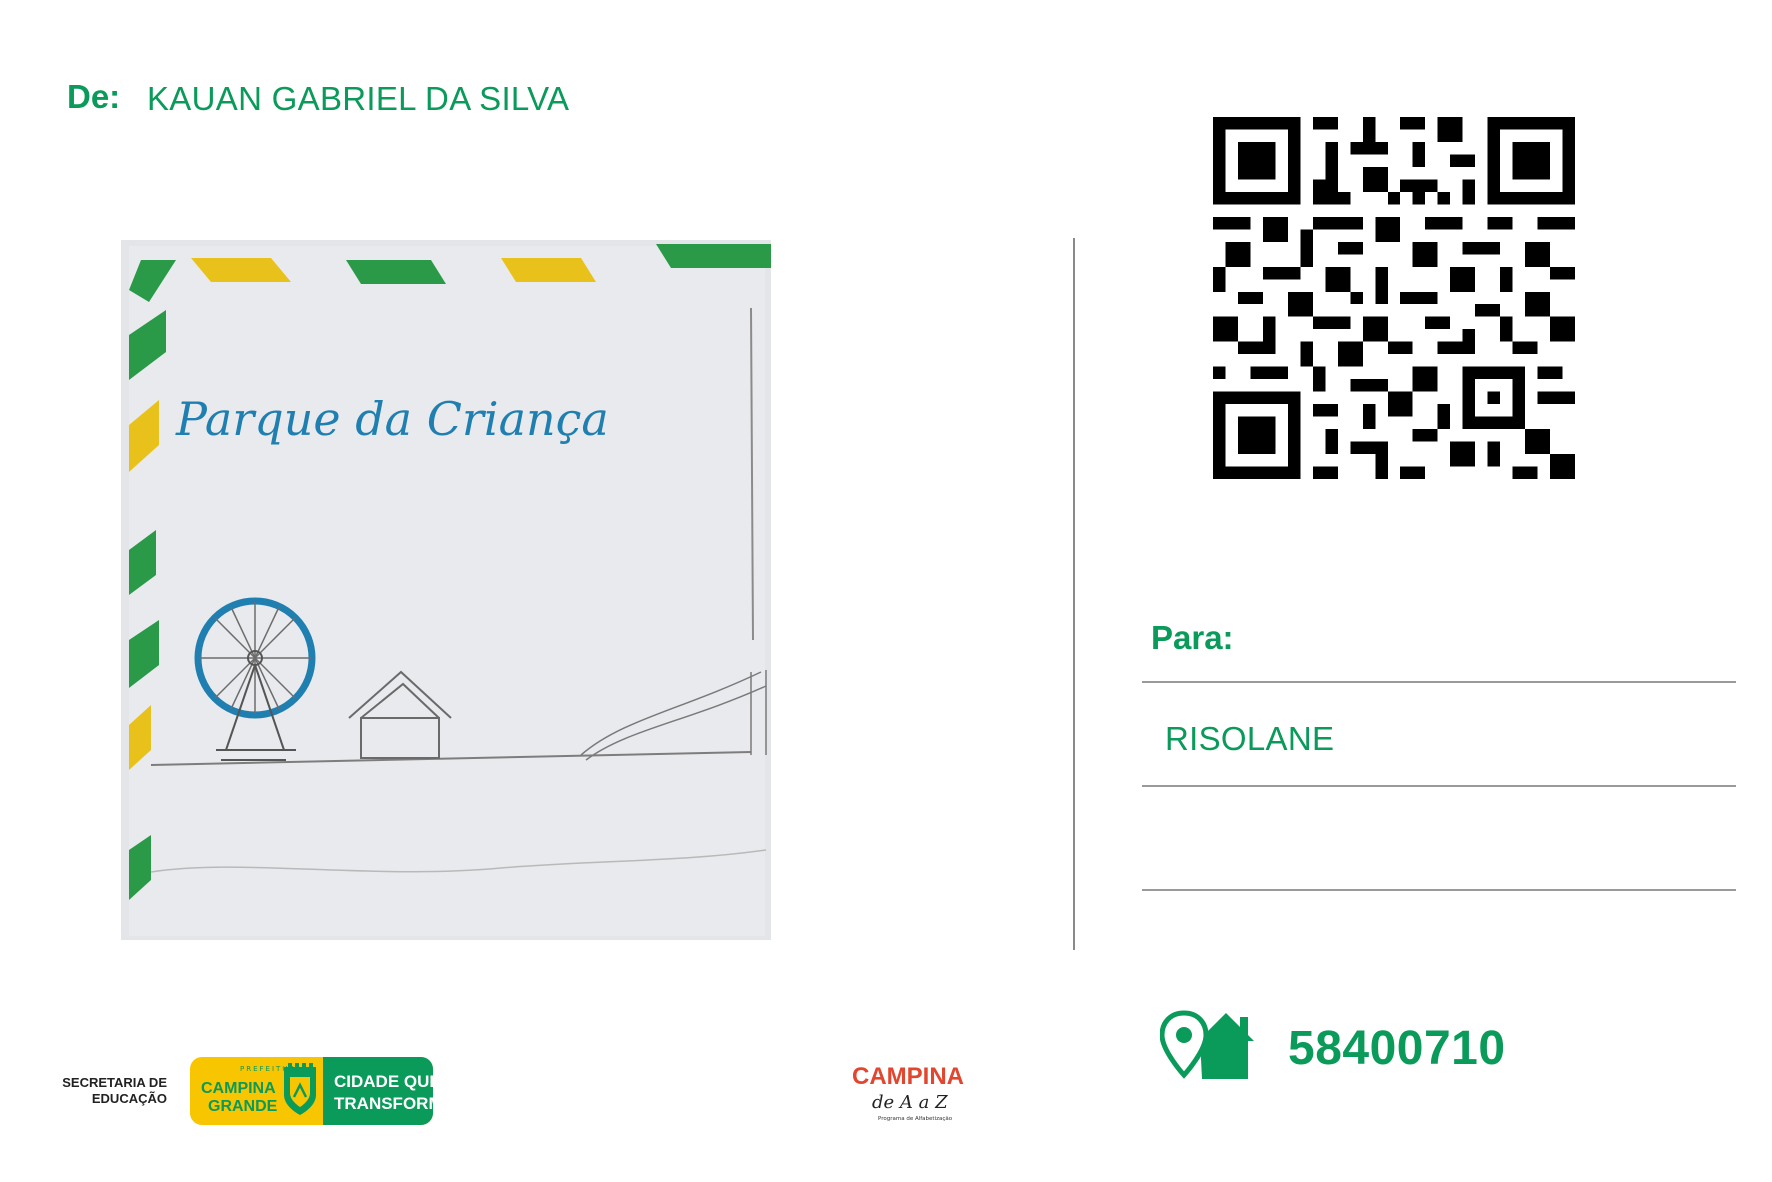 The image size is (1772, 1182). What do you see at coordinates (1207, 1044) in the screenshot?
I see `house-location-icon` at bounding box center [1207, 1044].